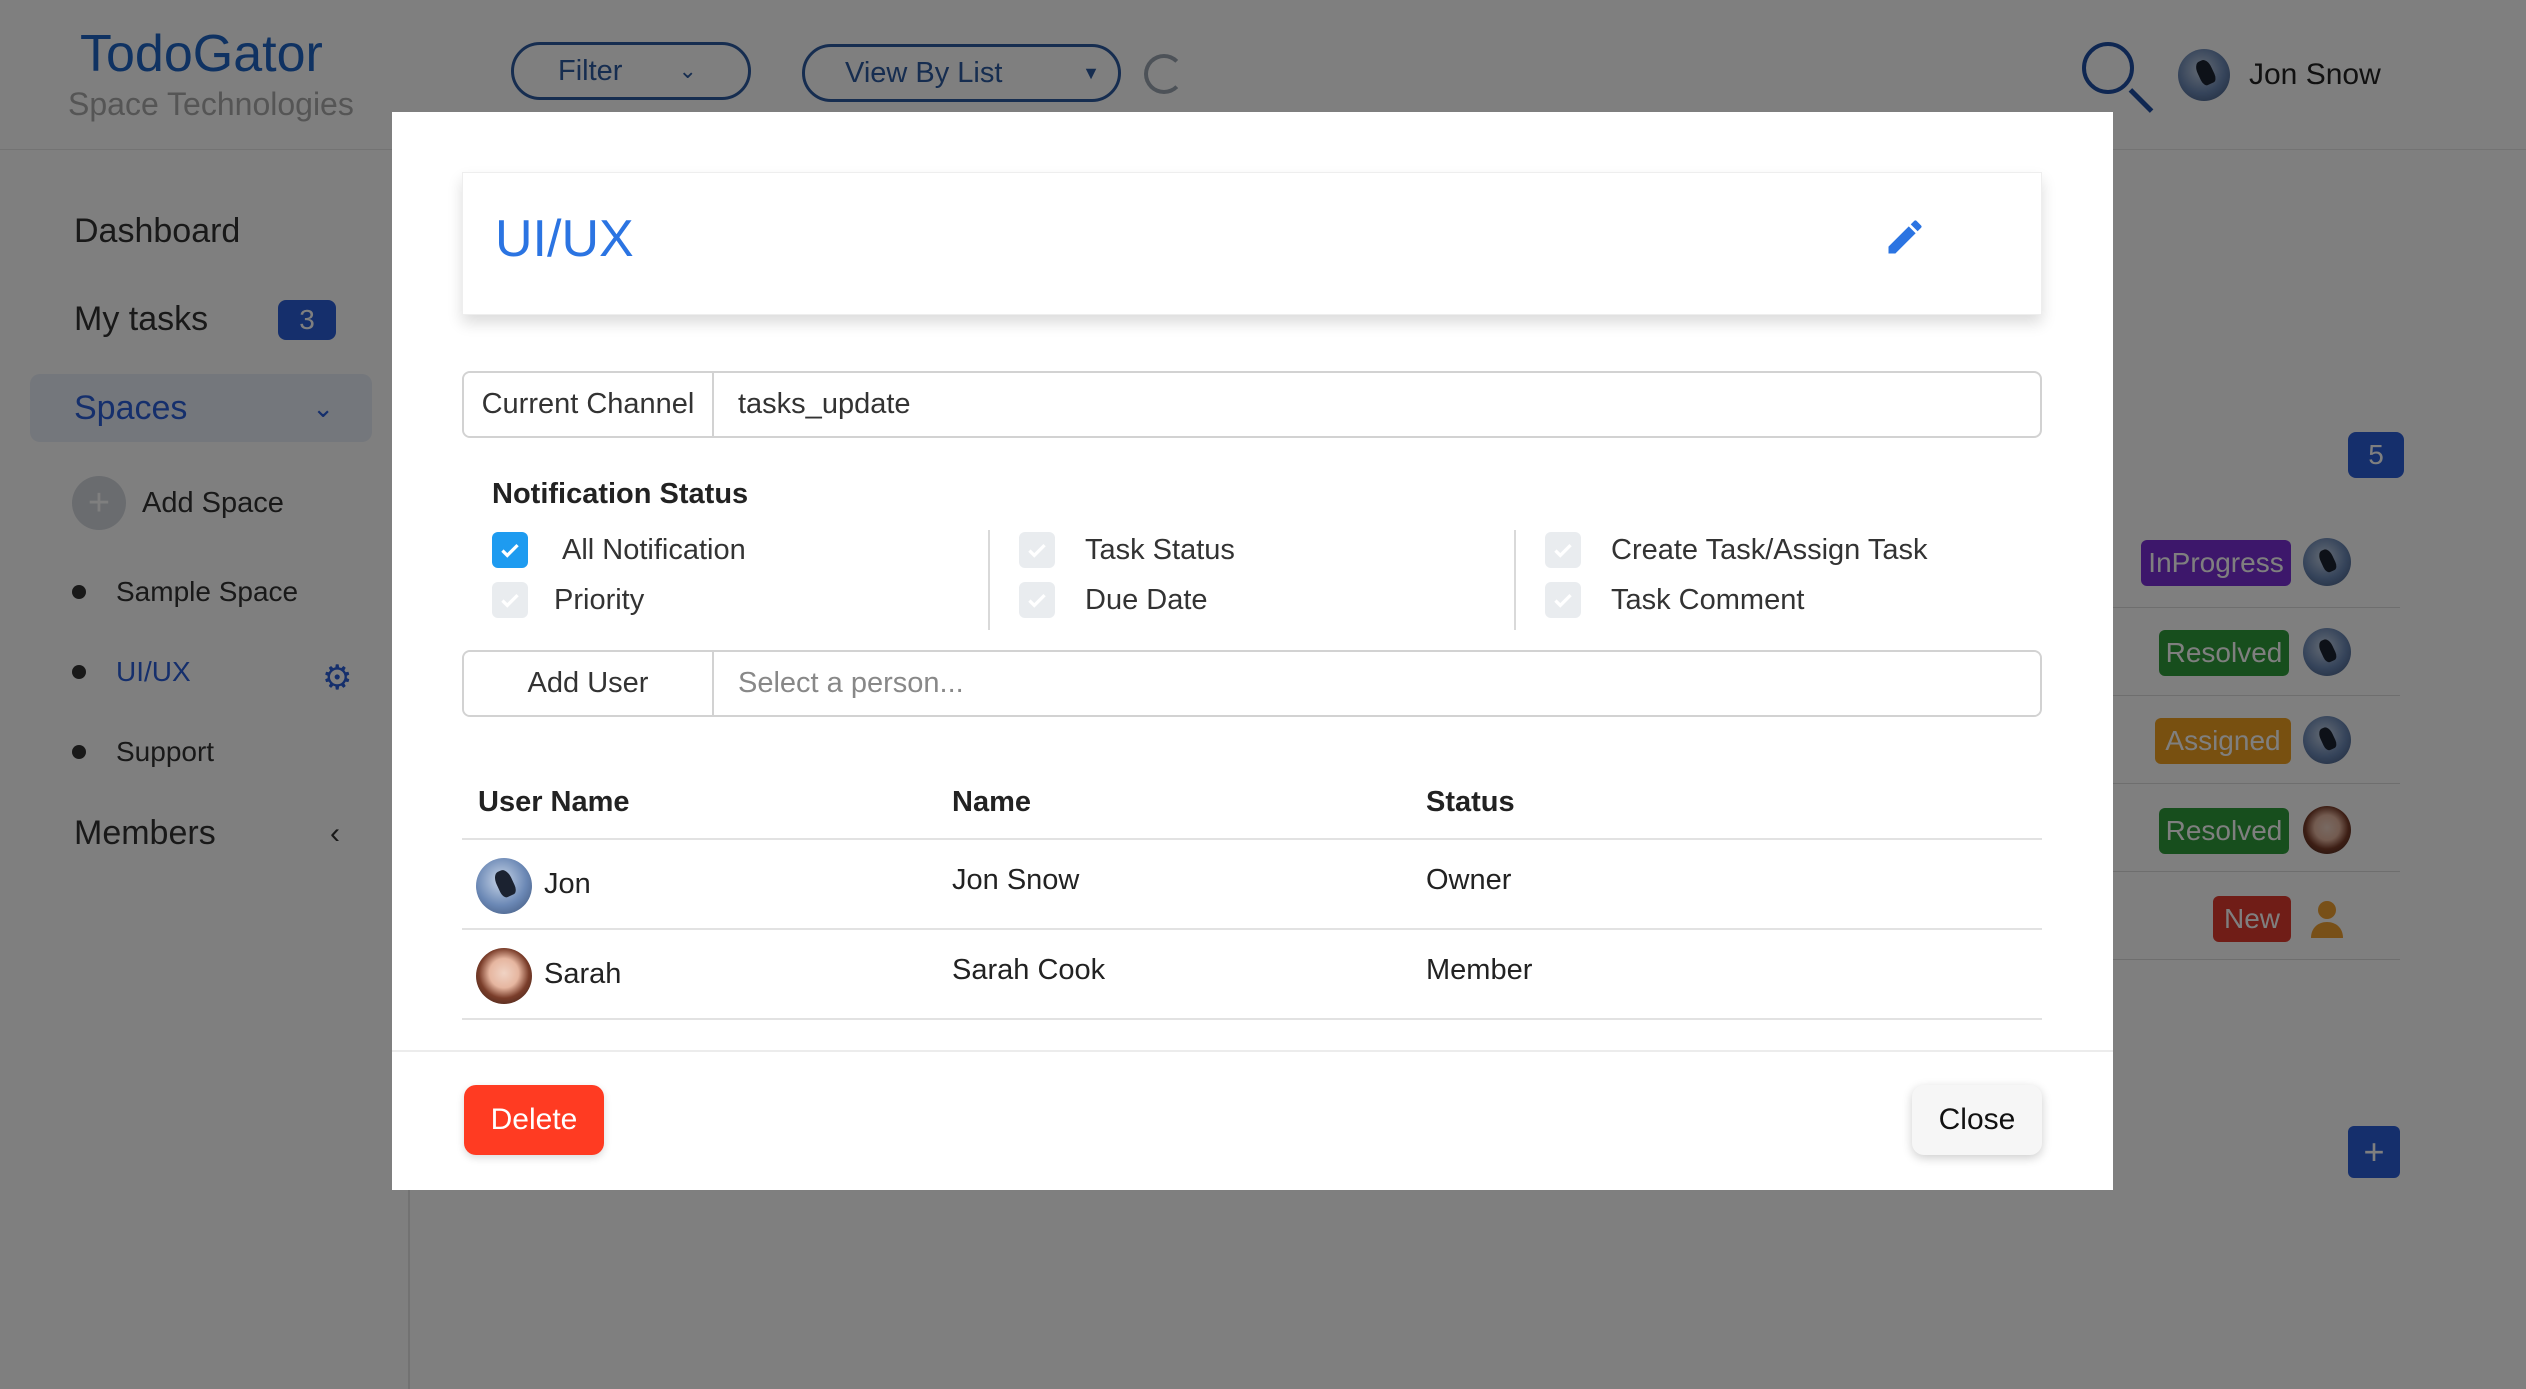  Describe the element at coordinates (1252, 243) in the screenshot. I see `space-title-card: UI/UX` at that location.